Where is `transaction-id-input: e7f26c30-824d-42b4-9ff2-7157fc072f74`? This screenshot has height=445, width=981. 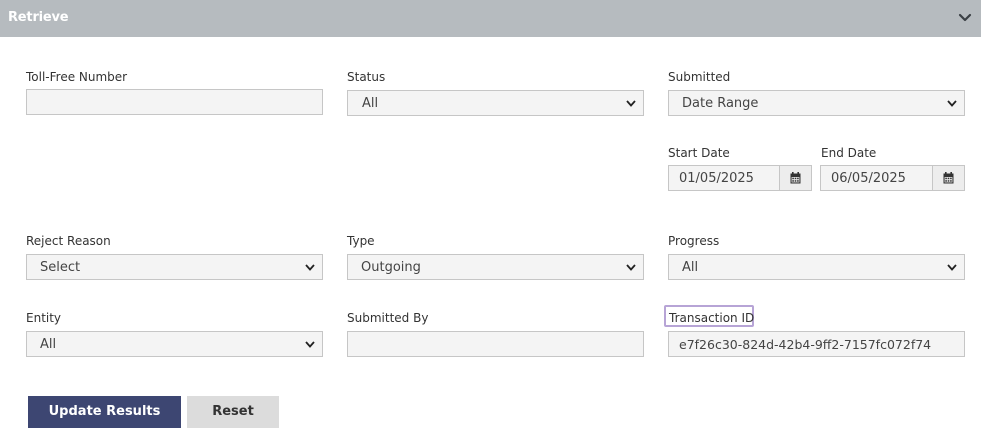 transaction-id-input: e7f26c30-824d-42b4-9ff2-7157fc072f74 is located at coordinates (816, 344).